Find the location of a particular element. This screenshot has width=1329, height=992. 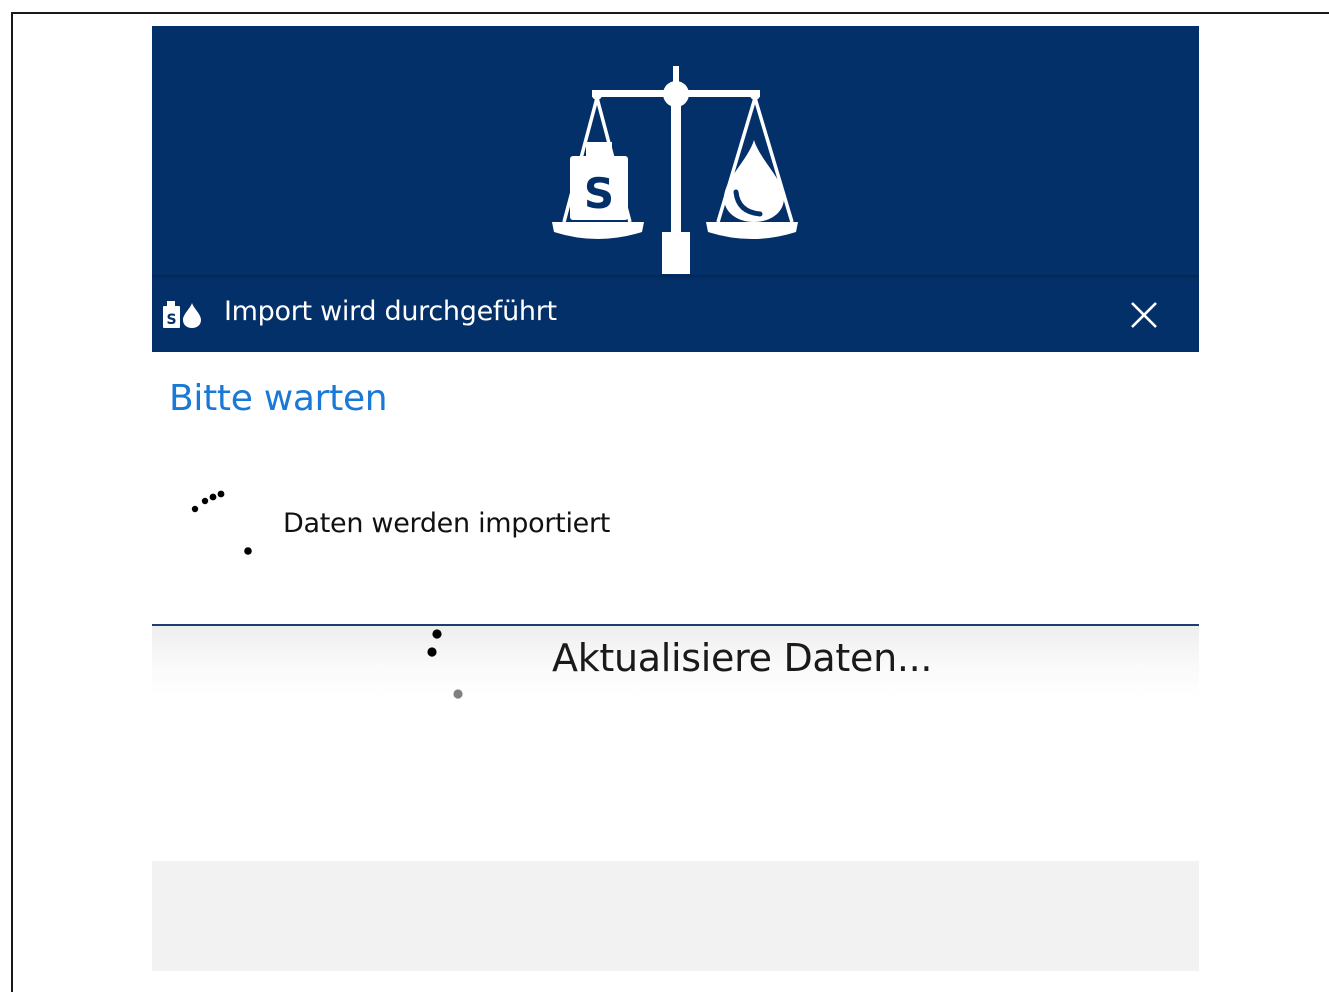

dialog-footer is located at coordinates (675, 916).